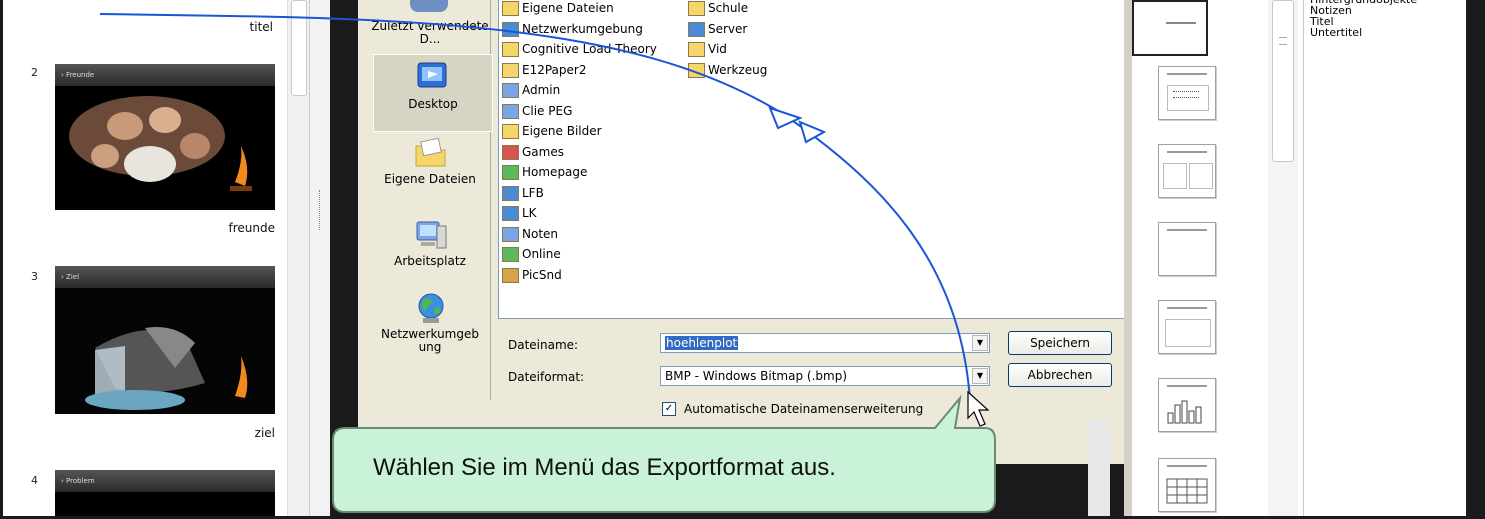 This screenshot has width=1485, height=519. Describe the element at coordinates (604, 467) in the screenshot. I see `callout-text: Wählen Sie im Menü das Exportformat aus.` at that location.